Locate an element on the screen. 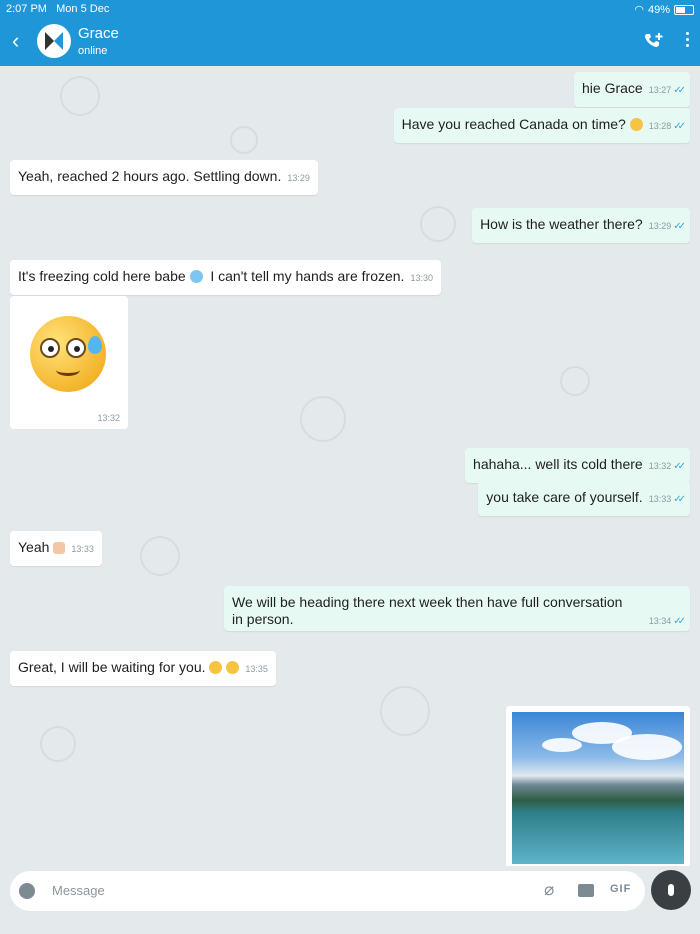 This screenshot has width=700, height=934. message-bubble-outgoing: hahaha... well its cold there 13:32 ✓✓ is located at coordinates (577, 465).